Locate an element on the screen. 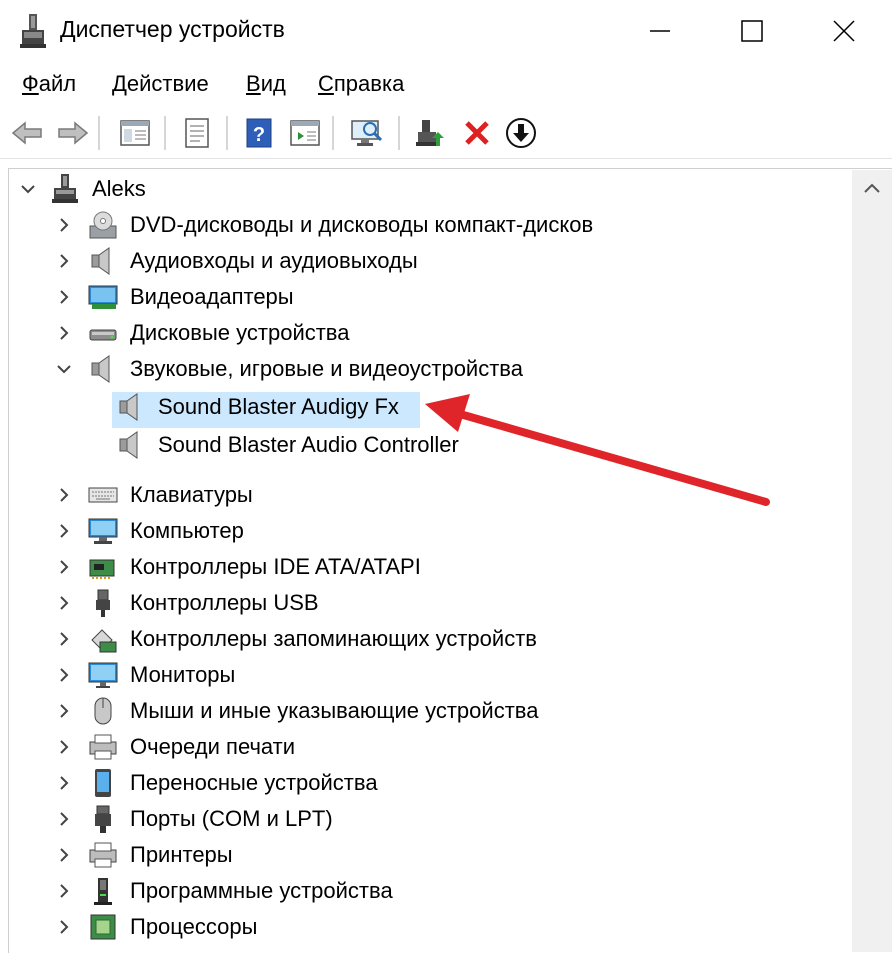  minimize-button is located at coordinates (660, 31).